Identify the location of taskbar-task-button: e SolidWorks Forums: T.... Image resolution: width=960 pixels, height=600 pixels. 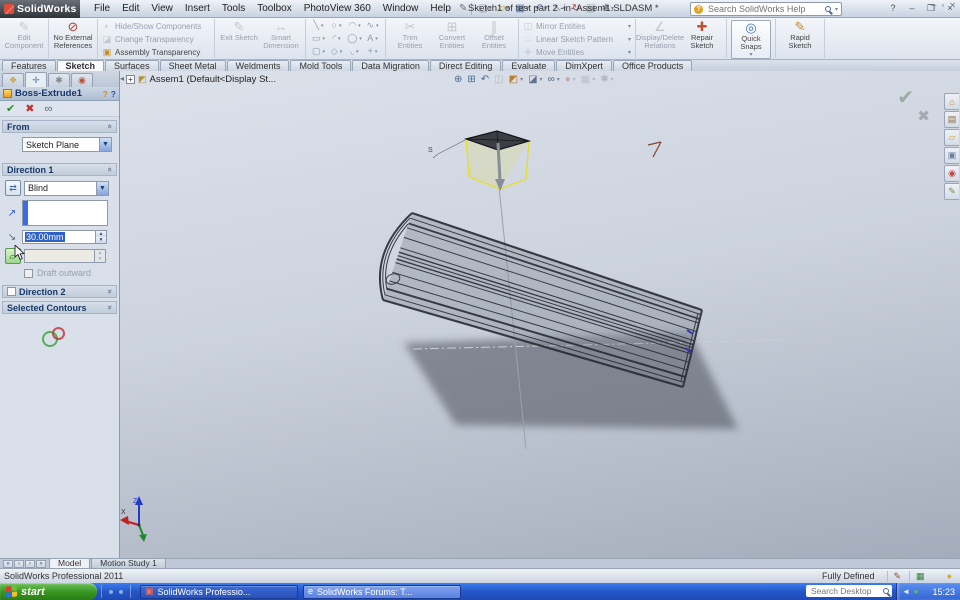
(382, 591).